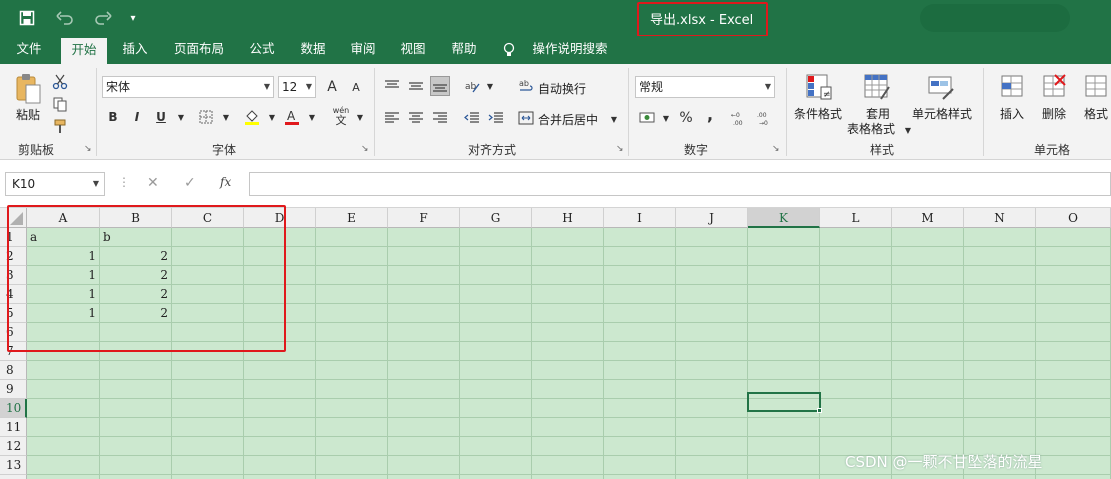 This screenshot has height=479, width=1111. I want to click on tab-home: 开始, so click(84, 51).